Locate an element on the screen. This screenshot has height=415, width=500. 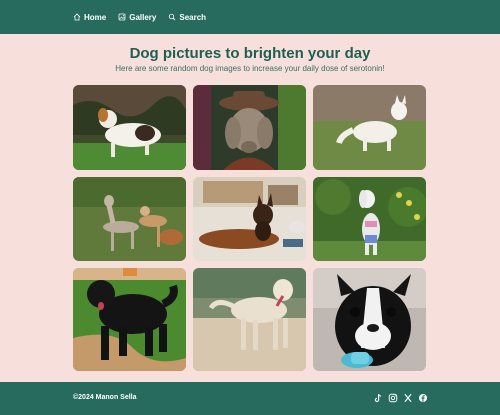
dog-image-doberman is located at coordinates (249, 219).